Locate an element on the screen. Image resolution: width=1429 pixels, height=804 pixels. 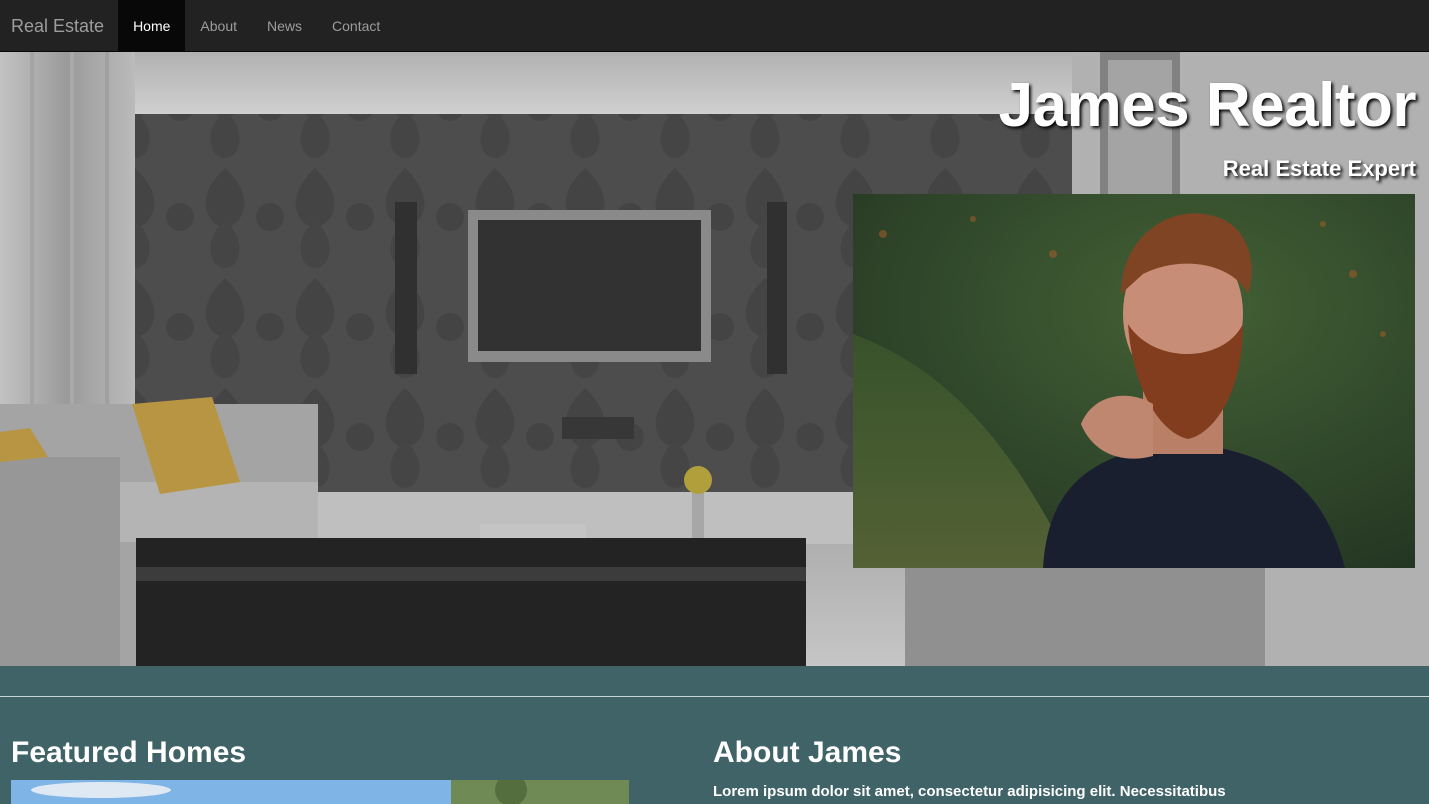
nav-item-home: Home is located at coordinates (152, 25).